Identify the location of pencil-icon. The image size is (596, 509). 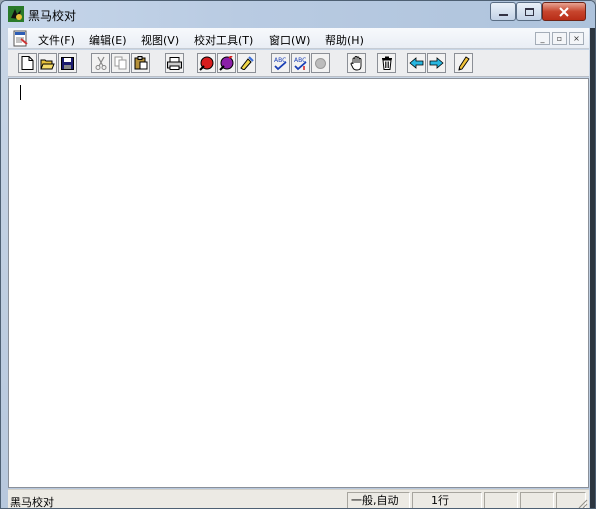
(463, 63).